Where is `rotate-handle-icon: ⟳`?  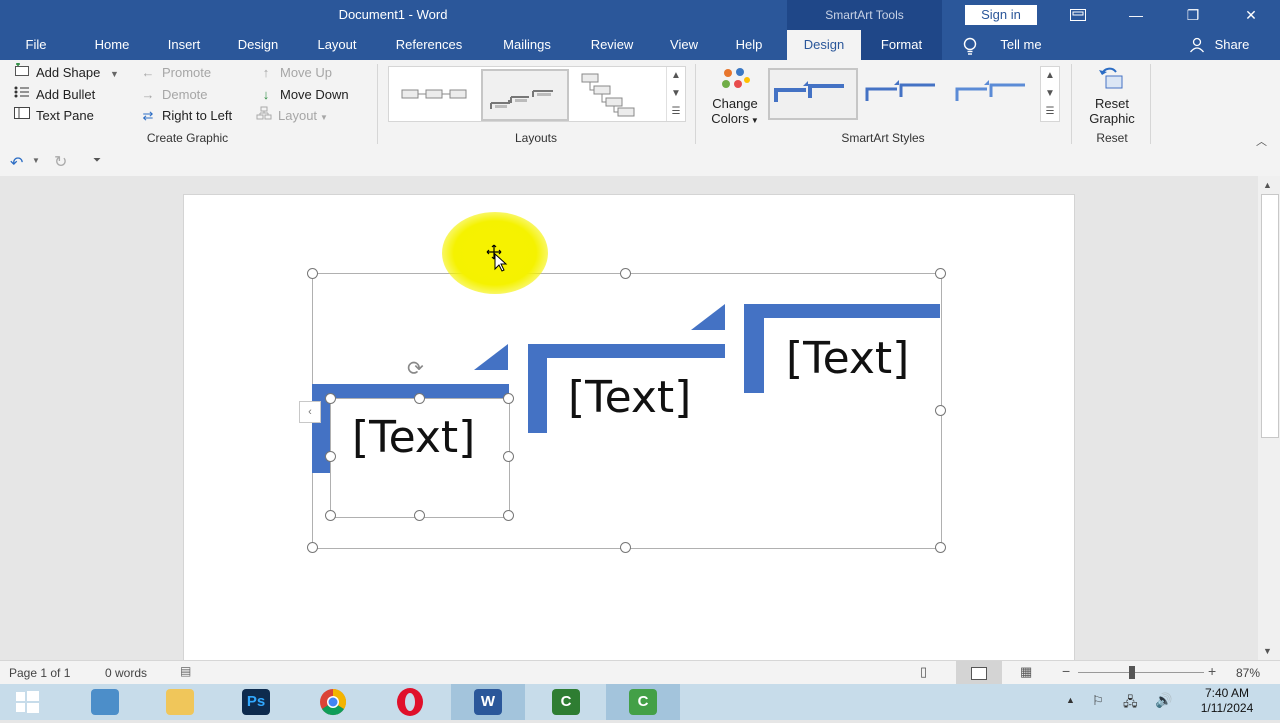 rotate-handle-icon: ⟳ is located at coordinates (415, 368).